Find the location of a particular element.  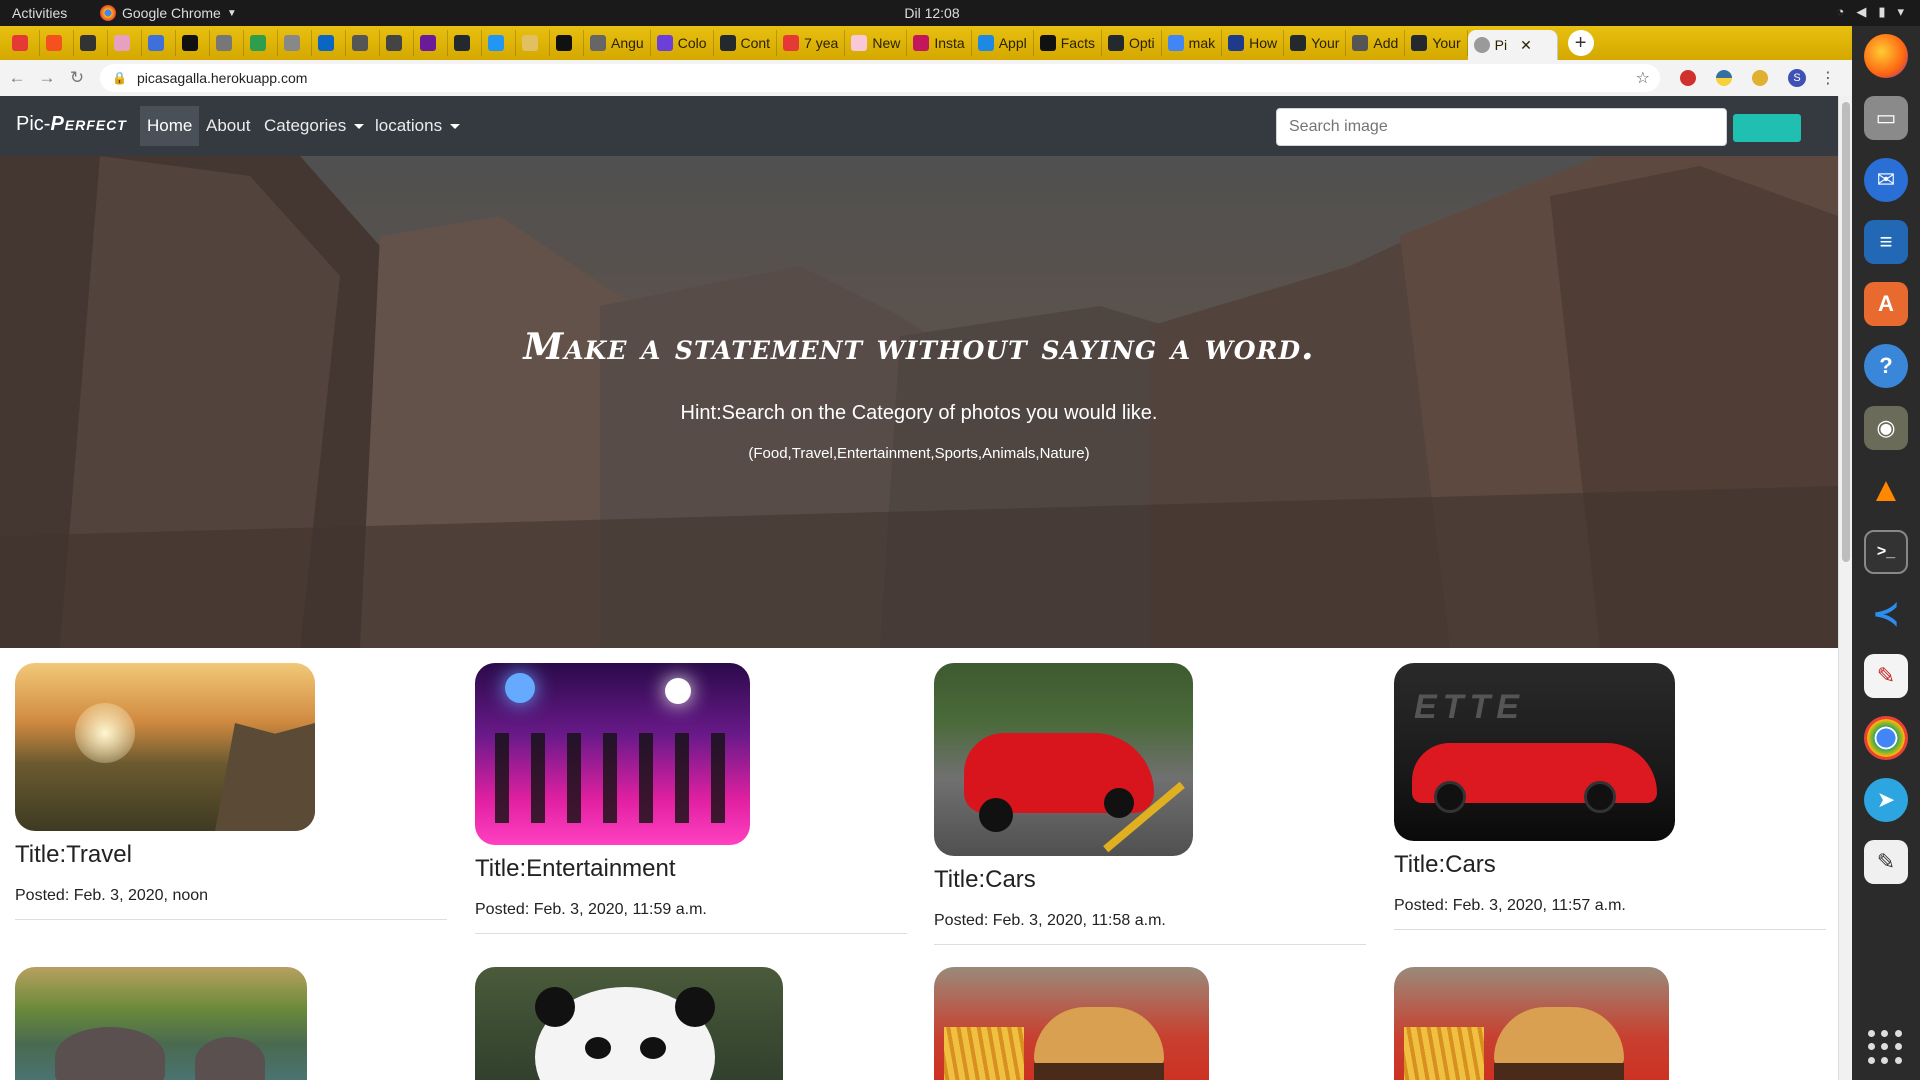

reload-button: ↻ is located at coordinates (77, 78).